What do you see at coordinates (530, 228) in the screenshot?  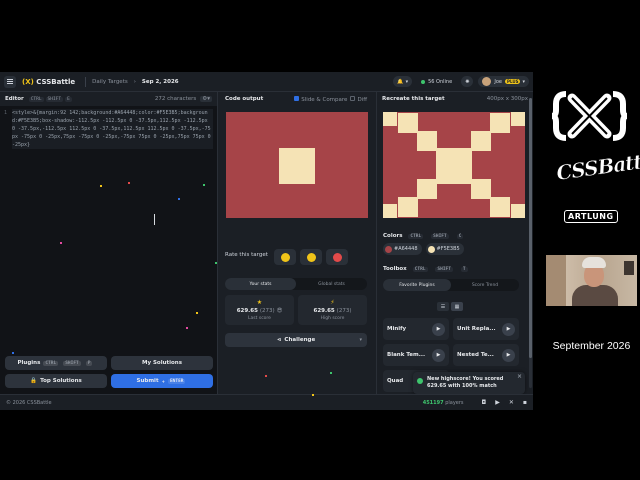 I see `scrollbar-thumb` at bounding box center [530, 228].